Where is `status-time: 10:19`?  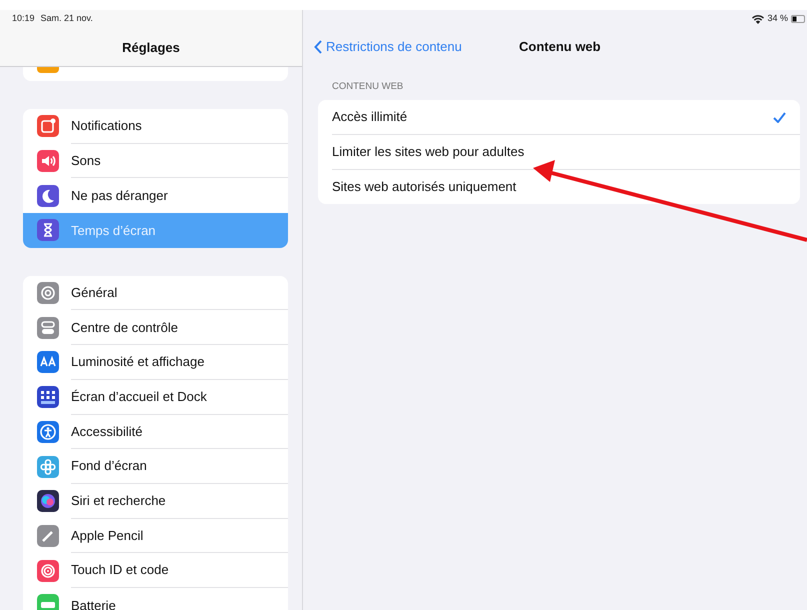 status-time: 10:19 is located at coordinates (23, 19).